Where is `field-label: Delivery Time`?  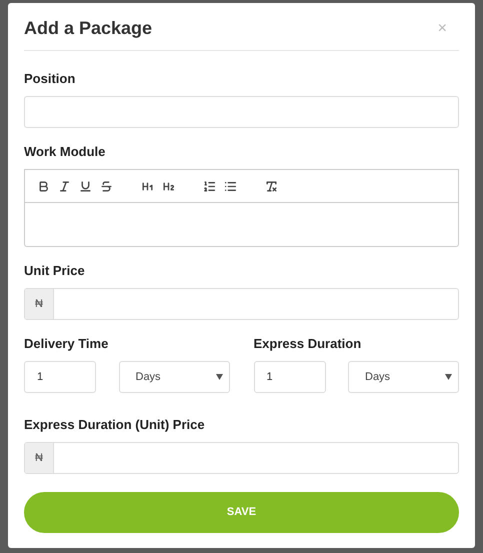 field-label: Delivery Time is located at coordinates (67, 344).